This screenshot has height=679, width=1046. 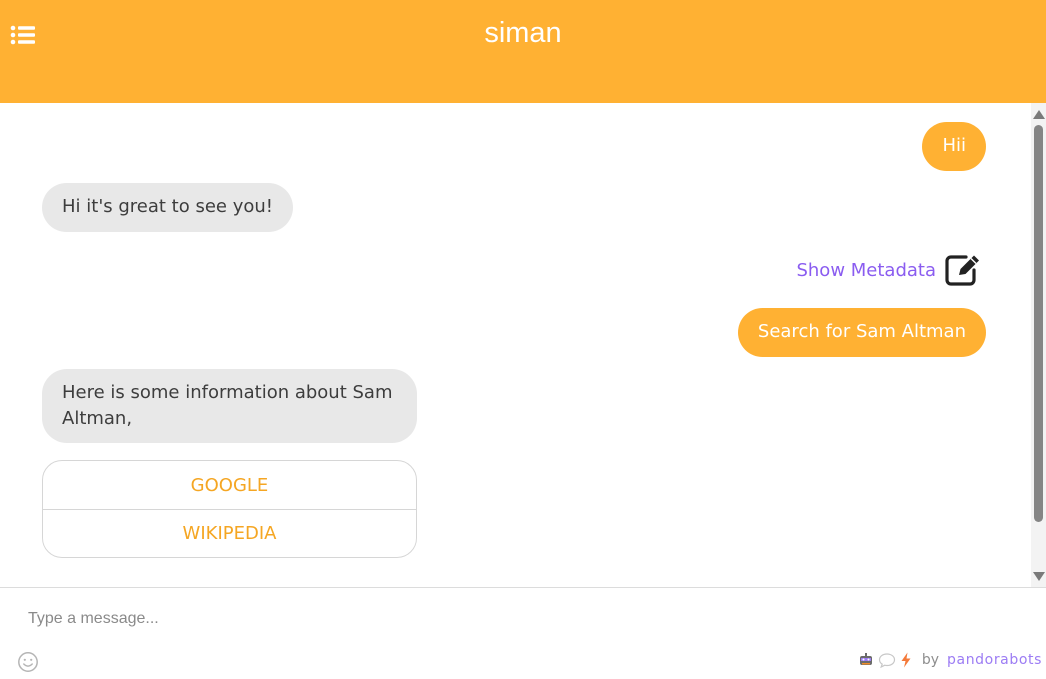 What do you see at coordinates (28, 662) in the screenshot?
I see `smiley-icon` at bounding box center [28, 662].